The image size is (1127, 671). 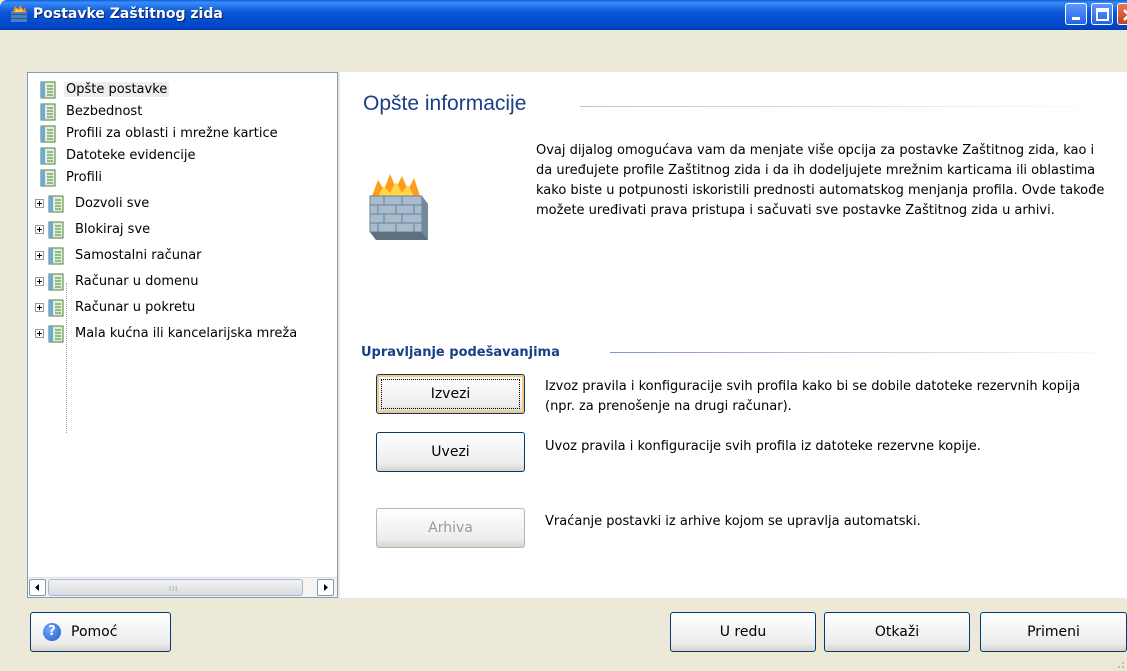 I want to click on firewall-illustration-icon, so click(x=398, y=207).